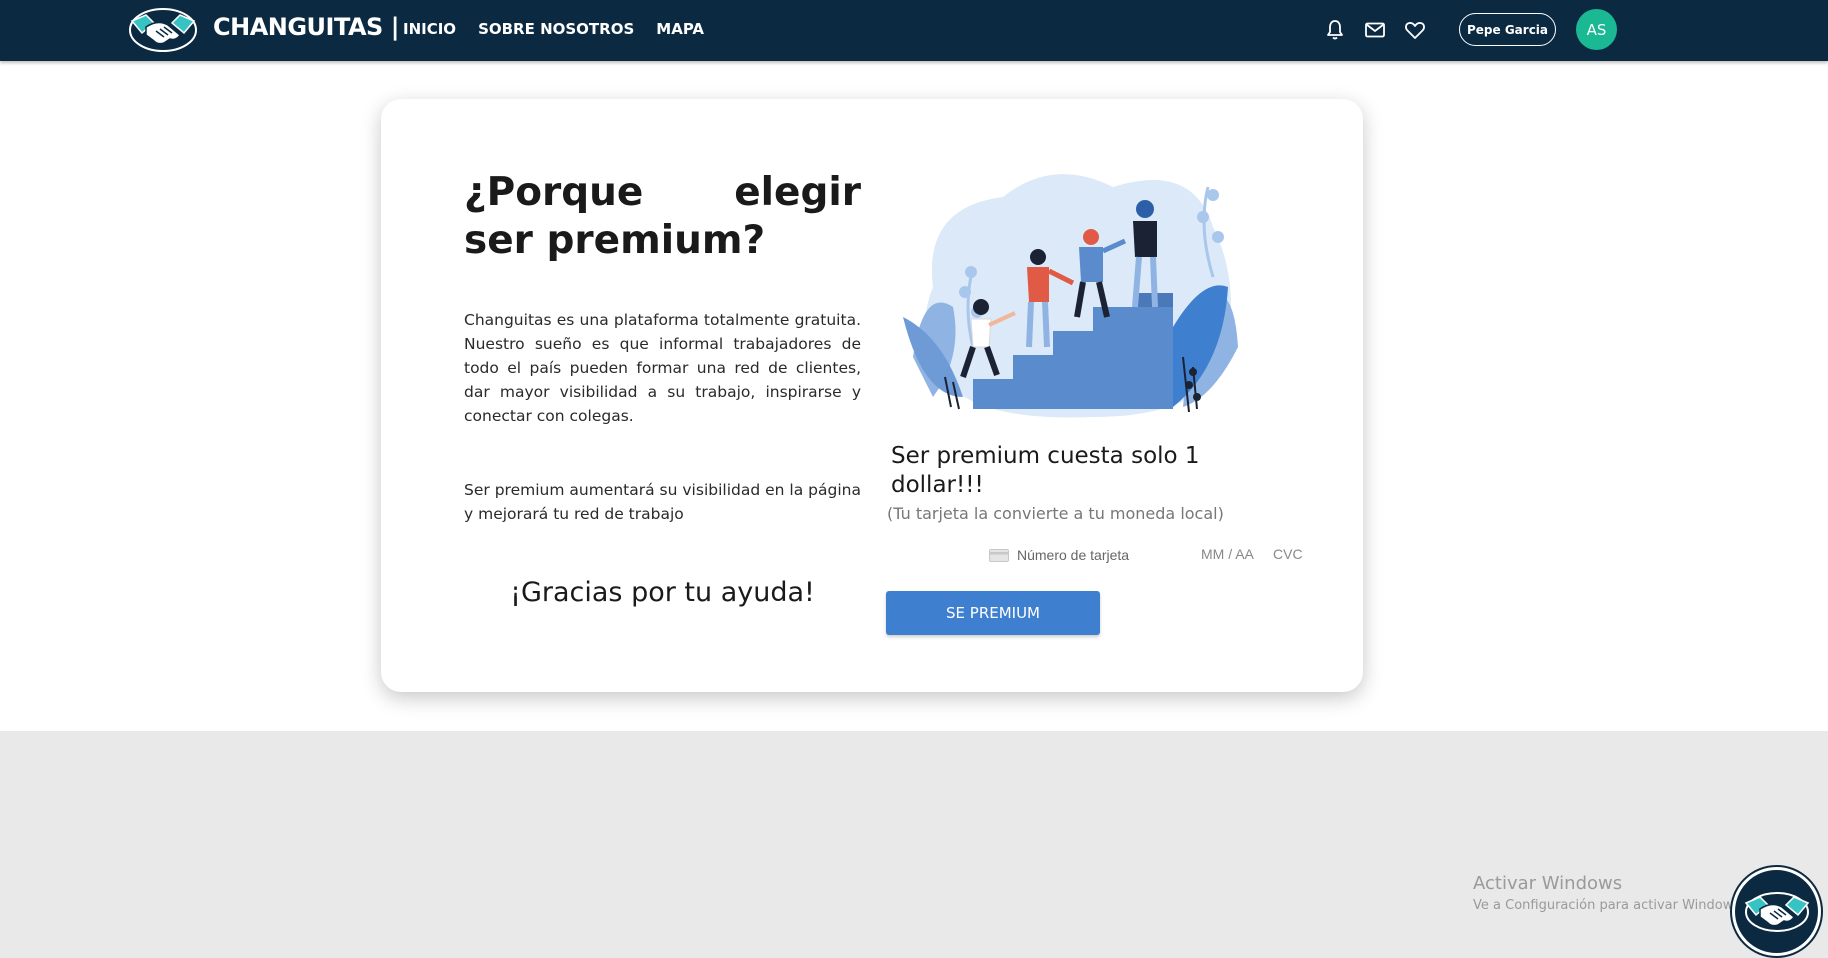 This screenshot has height=958, width=1828. I want to click on main-nav: INICIO SOBRE NOSOTROS MAPA, so click(553, 29).